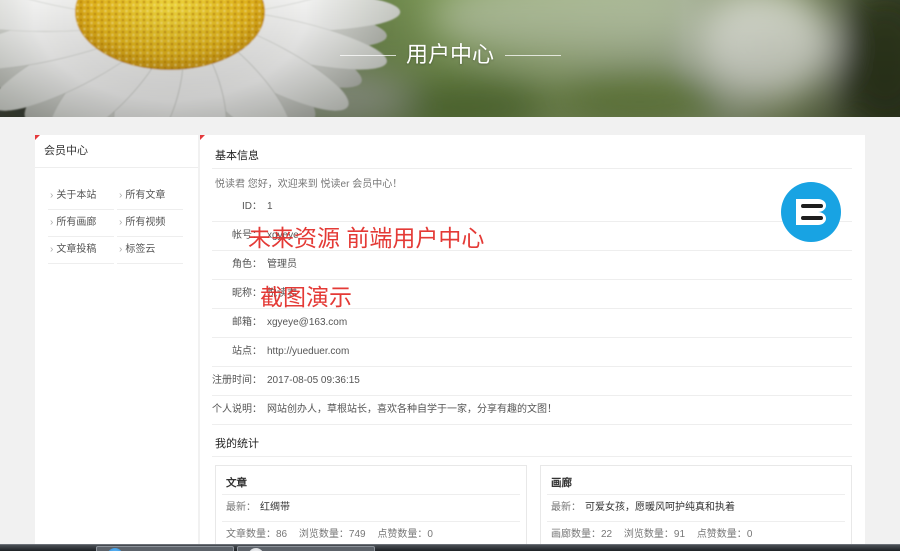 The height and width of the screenshot is (551, 900). I want to click on field-value: 管理员, so click(282, 264).